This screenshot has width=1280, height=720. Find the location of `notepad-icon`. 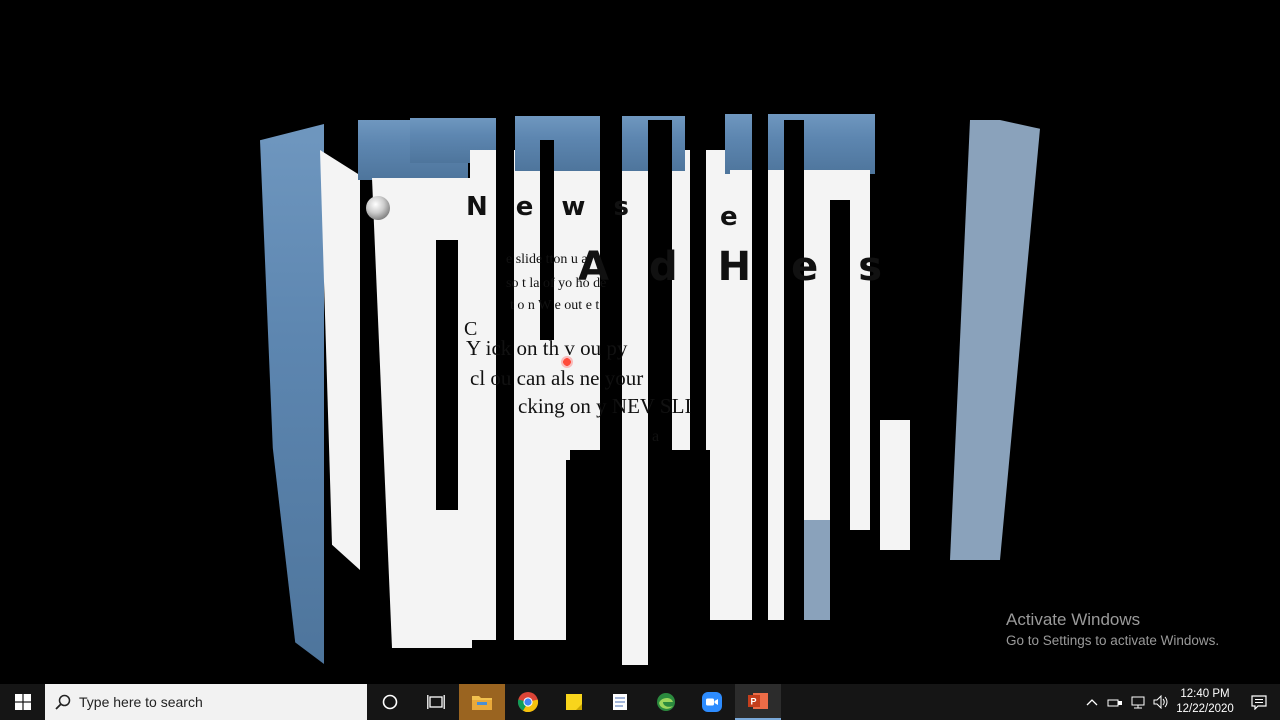

notepad-icon is located at coordinates (620, 702).